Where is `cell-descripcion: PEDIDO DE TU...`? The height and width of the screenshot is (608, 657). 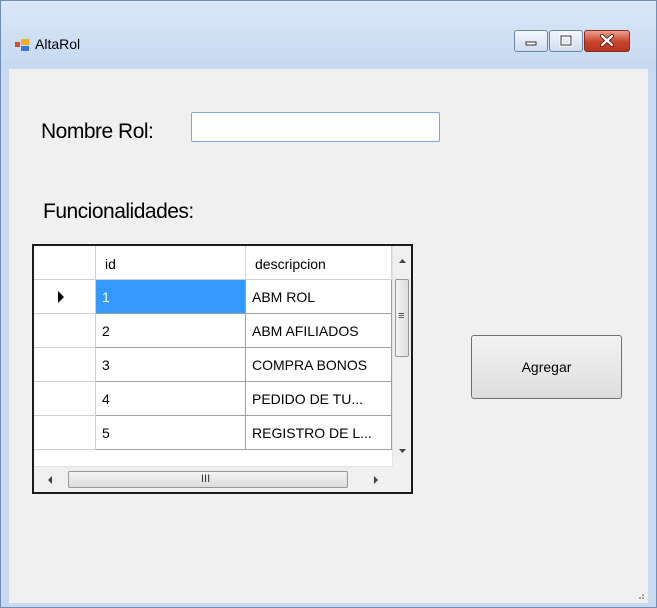 cell-descripcion: PEDIDO DE TU... is located at coordinates (319, 399).